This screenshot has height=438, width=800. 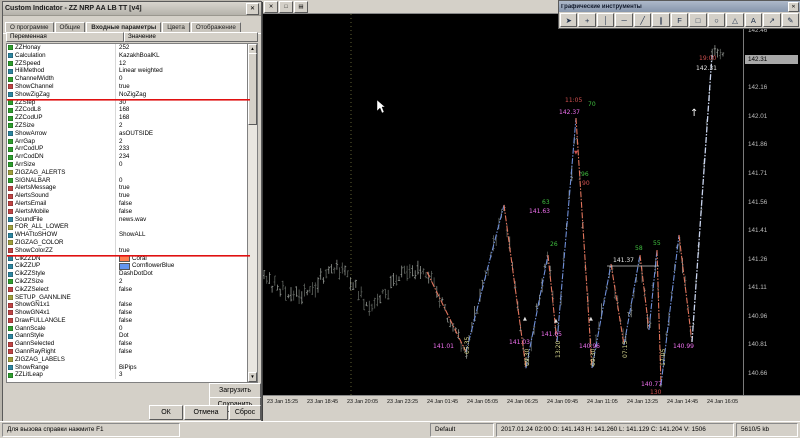 I want to click on scroll-down-icon: ▼, so click(x=252, y=377).